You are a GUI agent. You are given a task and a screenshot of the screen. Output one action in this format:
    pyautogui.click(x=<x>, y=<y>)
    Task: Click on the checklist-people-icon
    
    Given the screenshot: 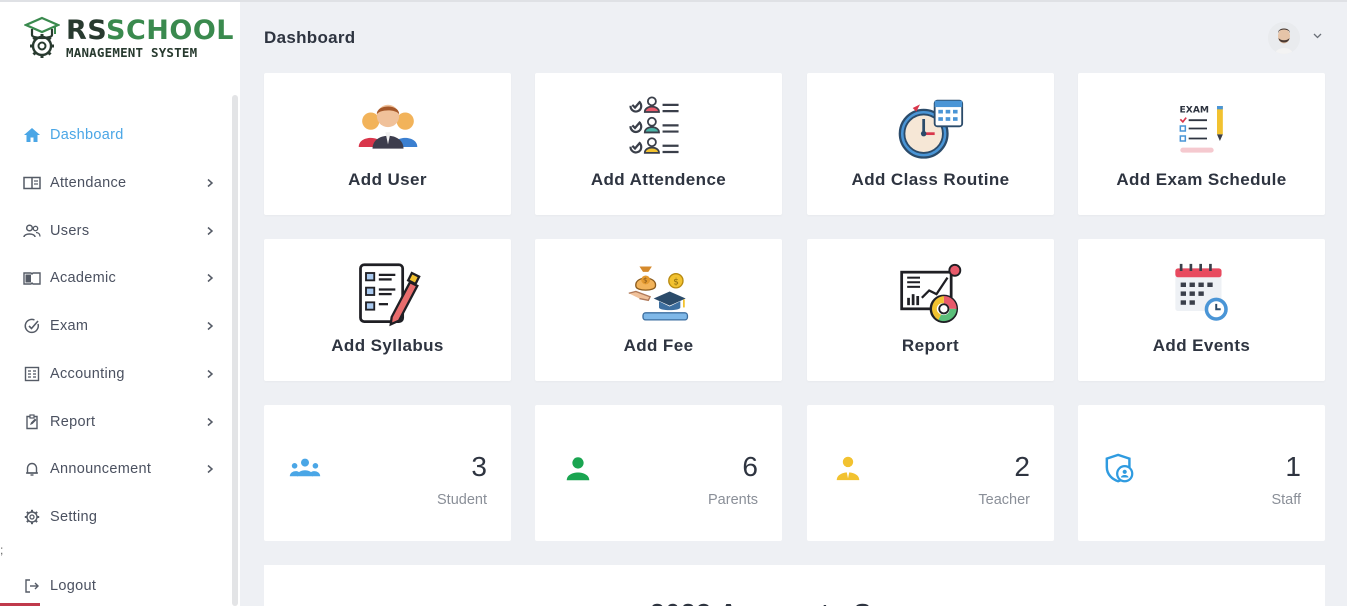 What is the action you would take?
    pyautogui.click(x=653, y=125)
    